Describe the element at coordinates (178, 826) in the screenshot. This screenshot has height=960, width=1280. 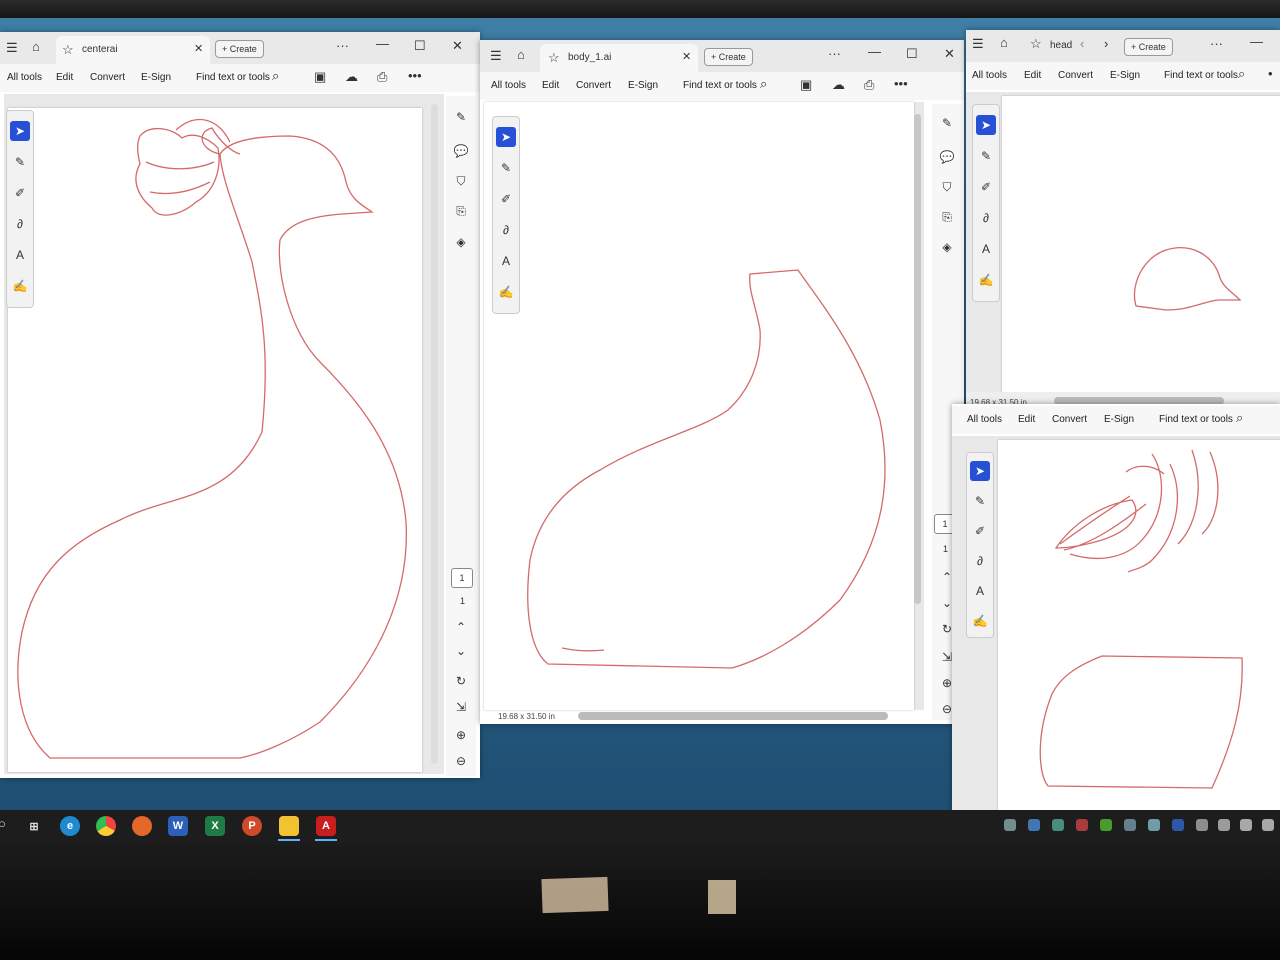
I see `word-icon: W` at that location.